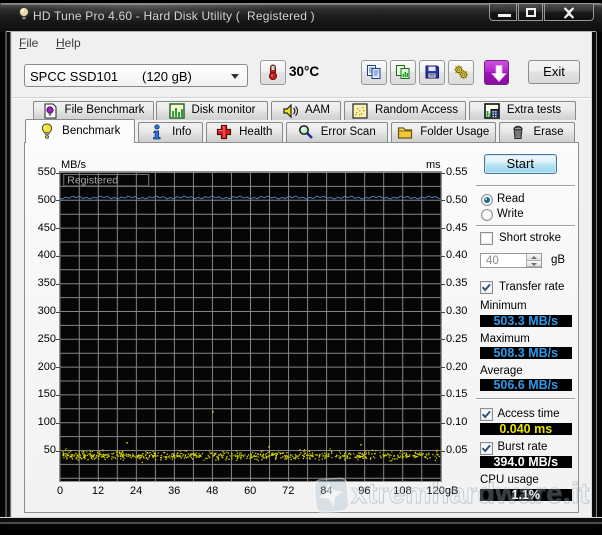 This screenshot has height=535, width=602. I want to click on svg-text: Registered, so click(92, 181).